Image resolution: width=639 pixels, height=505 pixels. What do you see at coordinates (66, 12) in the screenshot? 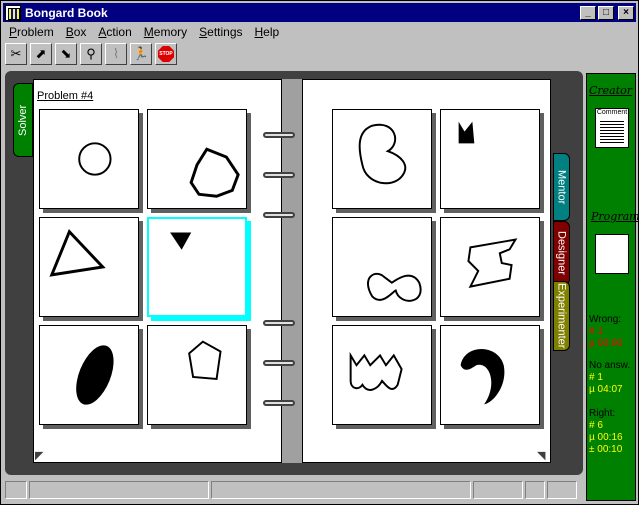
I see `window-title: Bongard Book` at bounding box center [66, 12].